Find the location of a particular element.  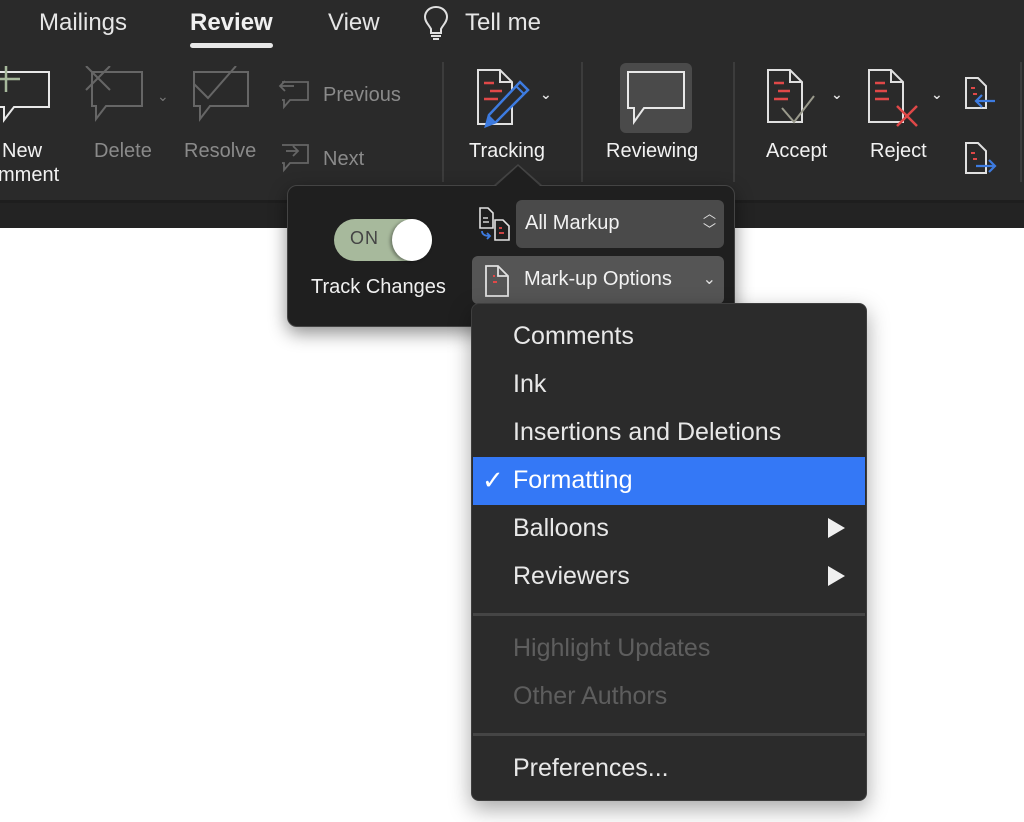

reject-label: Reject is located at coordinates (898, 151).